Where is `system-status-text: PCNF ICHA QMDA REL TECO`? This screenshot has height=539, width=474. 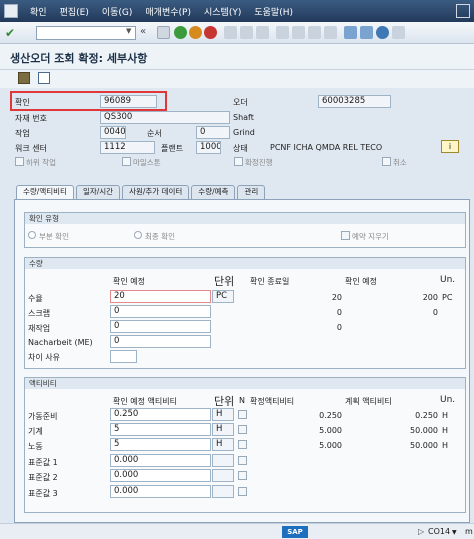
system-status-text: PCNF ICHA QMDA REL TECO is located at coordinates (326, 147).